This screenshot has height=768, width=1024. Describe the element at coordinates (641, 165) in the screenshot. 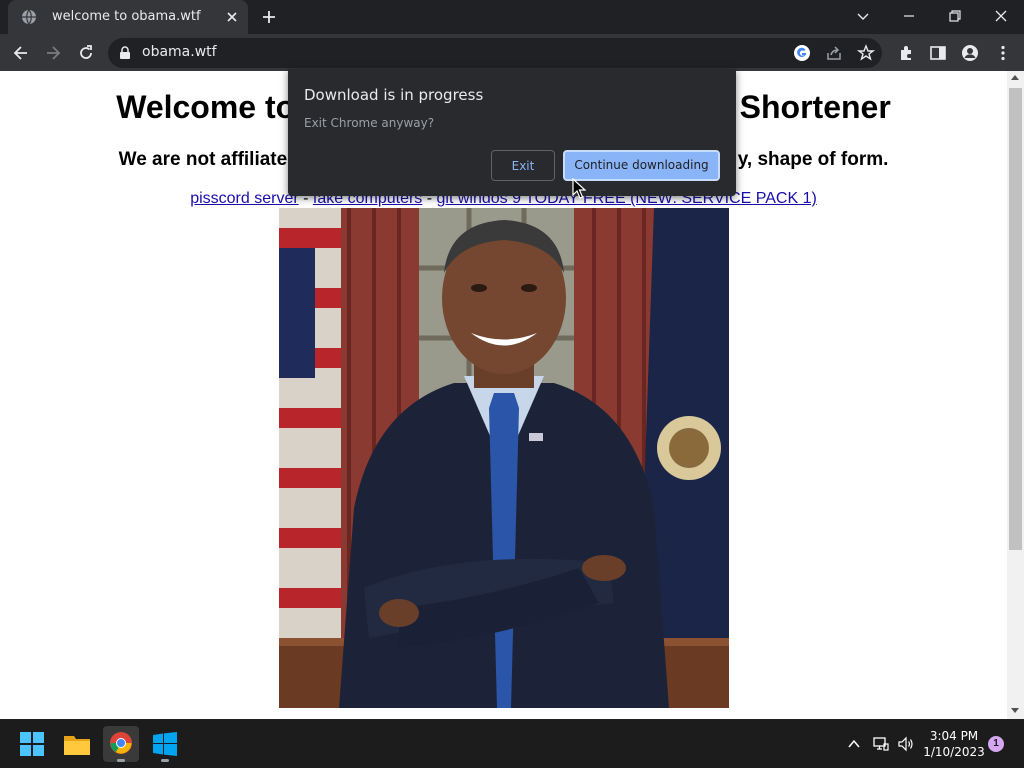

I see `continue-downloading-button: Continue downloading` at that location.